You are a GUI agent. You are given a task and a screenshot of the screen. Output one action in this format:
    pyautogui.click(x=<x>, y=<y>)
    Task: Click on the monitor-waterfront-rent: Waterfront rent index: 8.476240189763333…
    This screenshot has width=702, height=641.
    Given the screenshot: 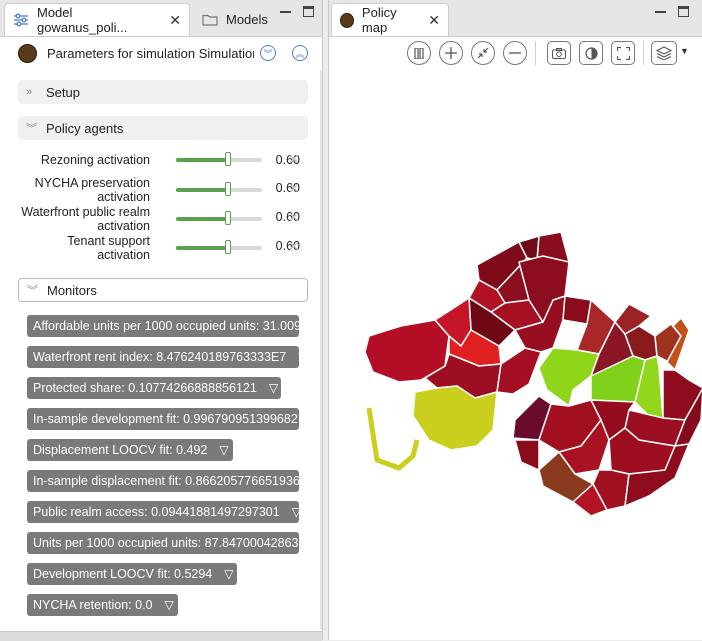 What is the action you would take?
    pyautogui.click(x=163, y=357)
    